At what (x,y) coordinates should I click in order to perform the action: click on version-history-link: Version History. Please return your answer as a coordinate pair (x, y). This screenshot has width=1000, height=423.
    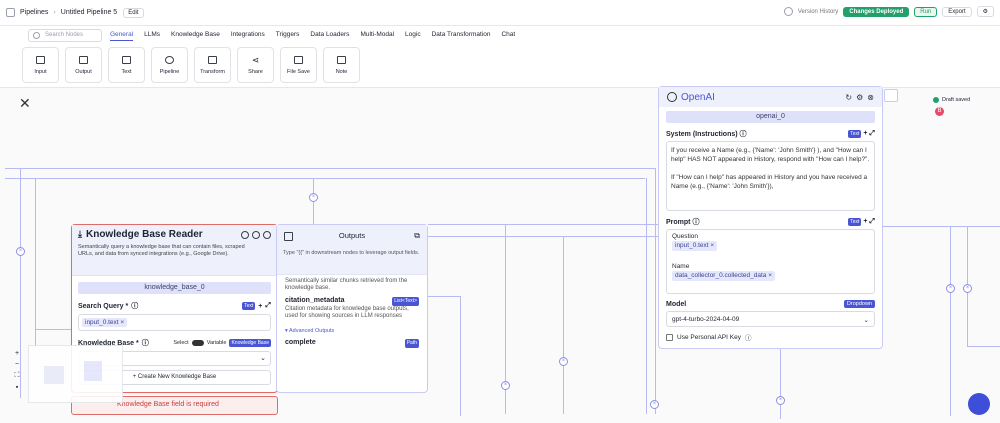
    Looking at the image, I should click on (818, 12).